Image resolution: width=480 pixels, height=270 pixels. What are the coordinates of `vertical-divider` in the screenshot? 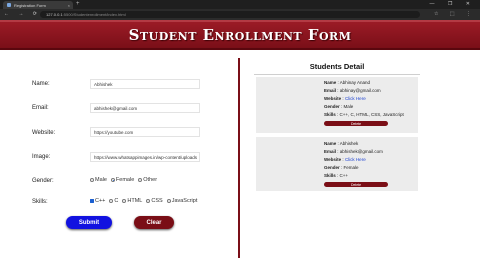 It's located at (239, 158).